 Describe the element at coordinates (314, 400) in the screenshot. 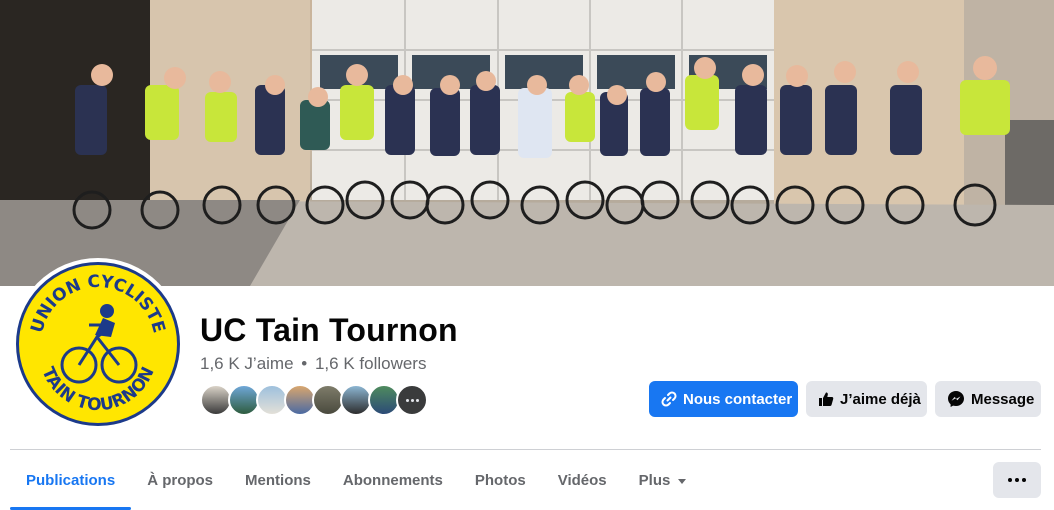

I see `friend-avatars` at that location.